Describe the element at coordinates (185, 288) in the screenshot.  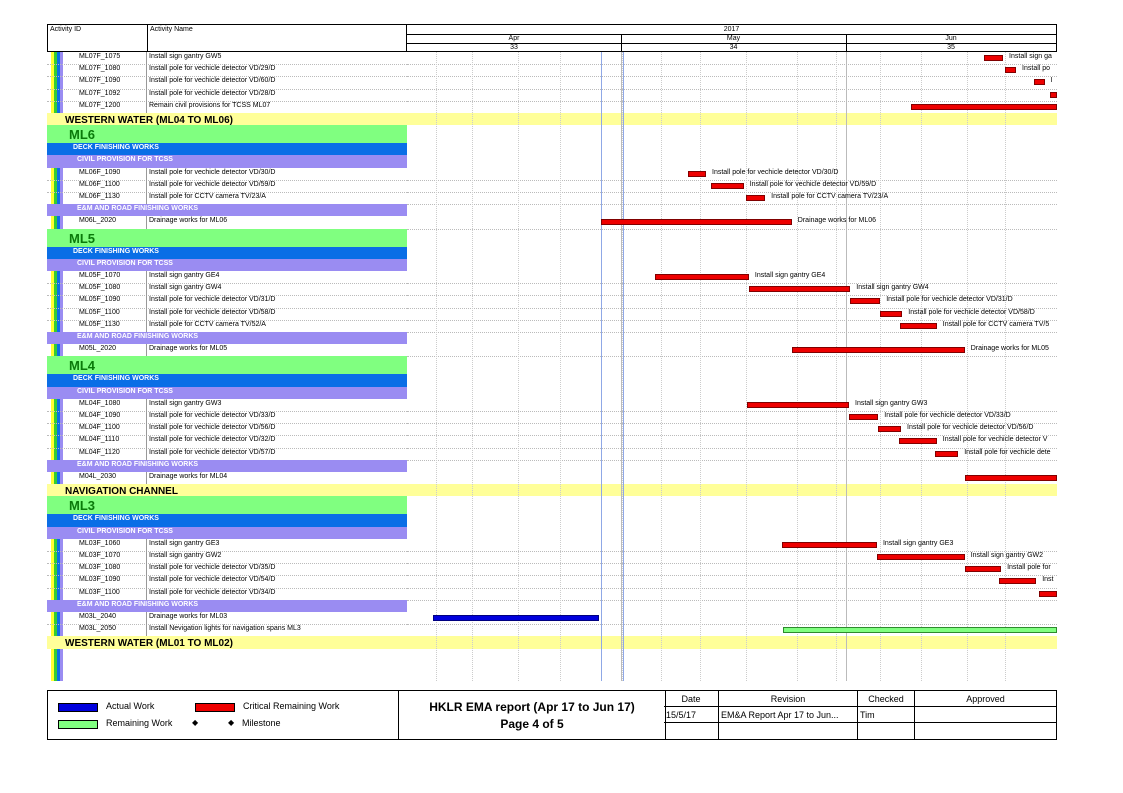
I see `activity-name: Install sign gantry GW4` at that location.